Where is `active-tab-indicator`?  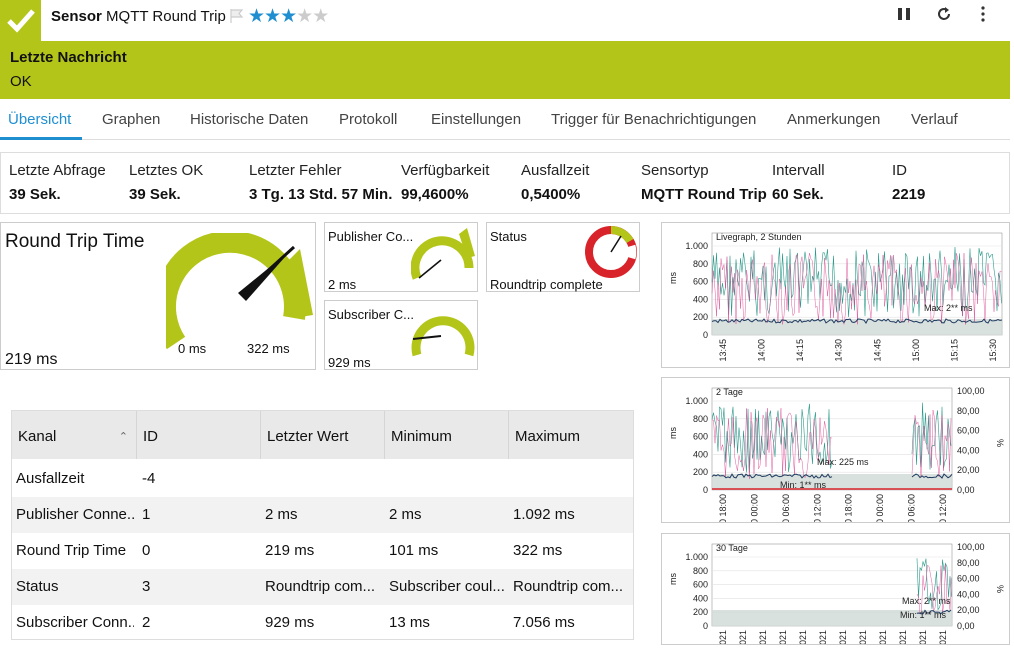
active-tab-indicator is located at coordinates (41, 138).